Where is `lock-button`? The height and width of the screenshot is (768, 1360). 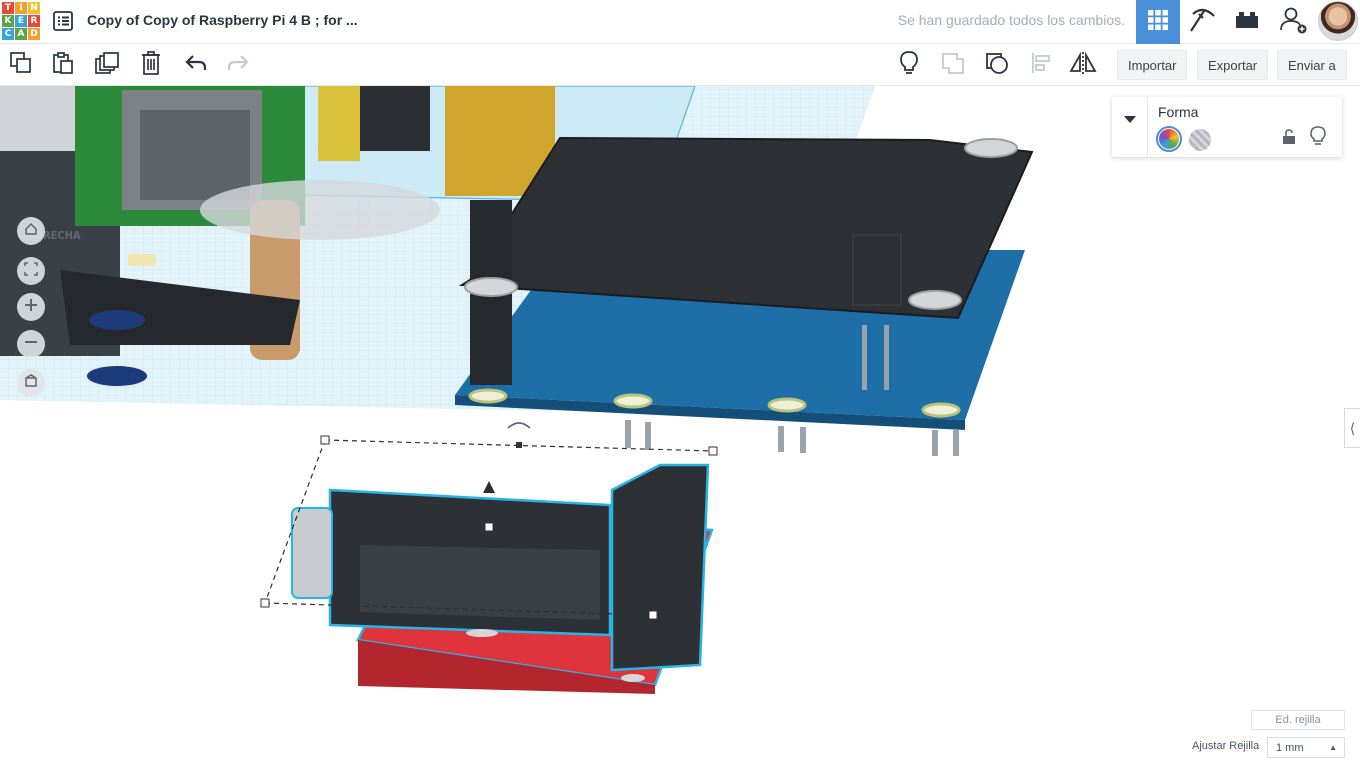 lock-button is located at coordinates (1289, 139).